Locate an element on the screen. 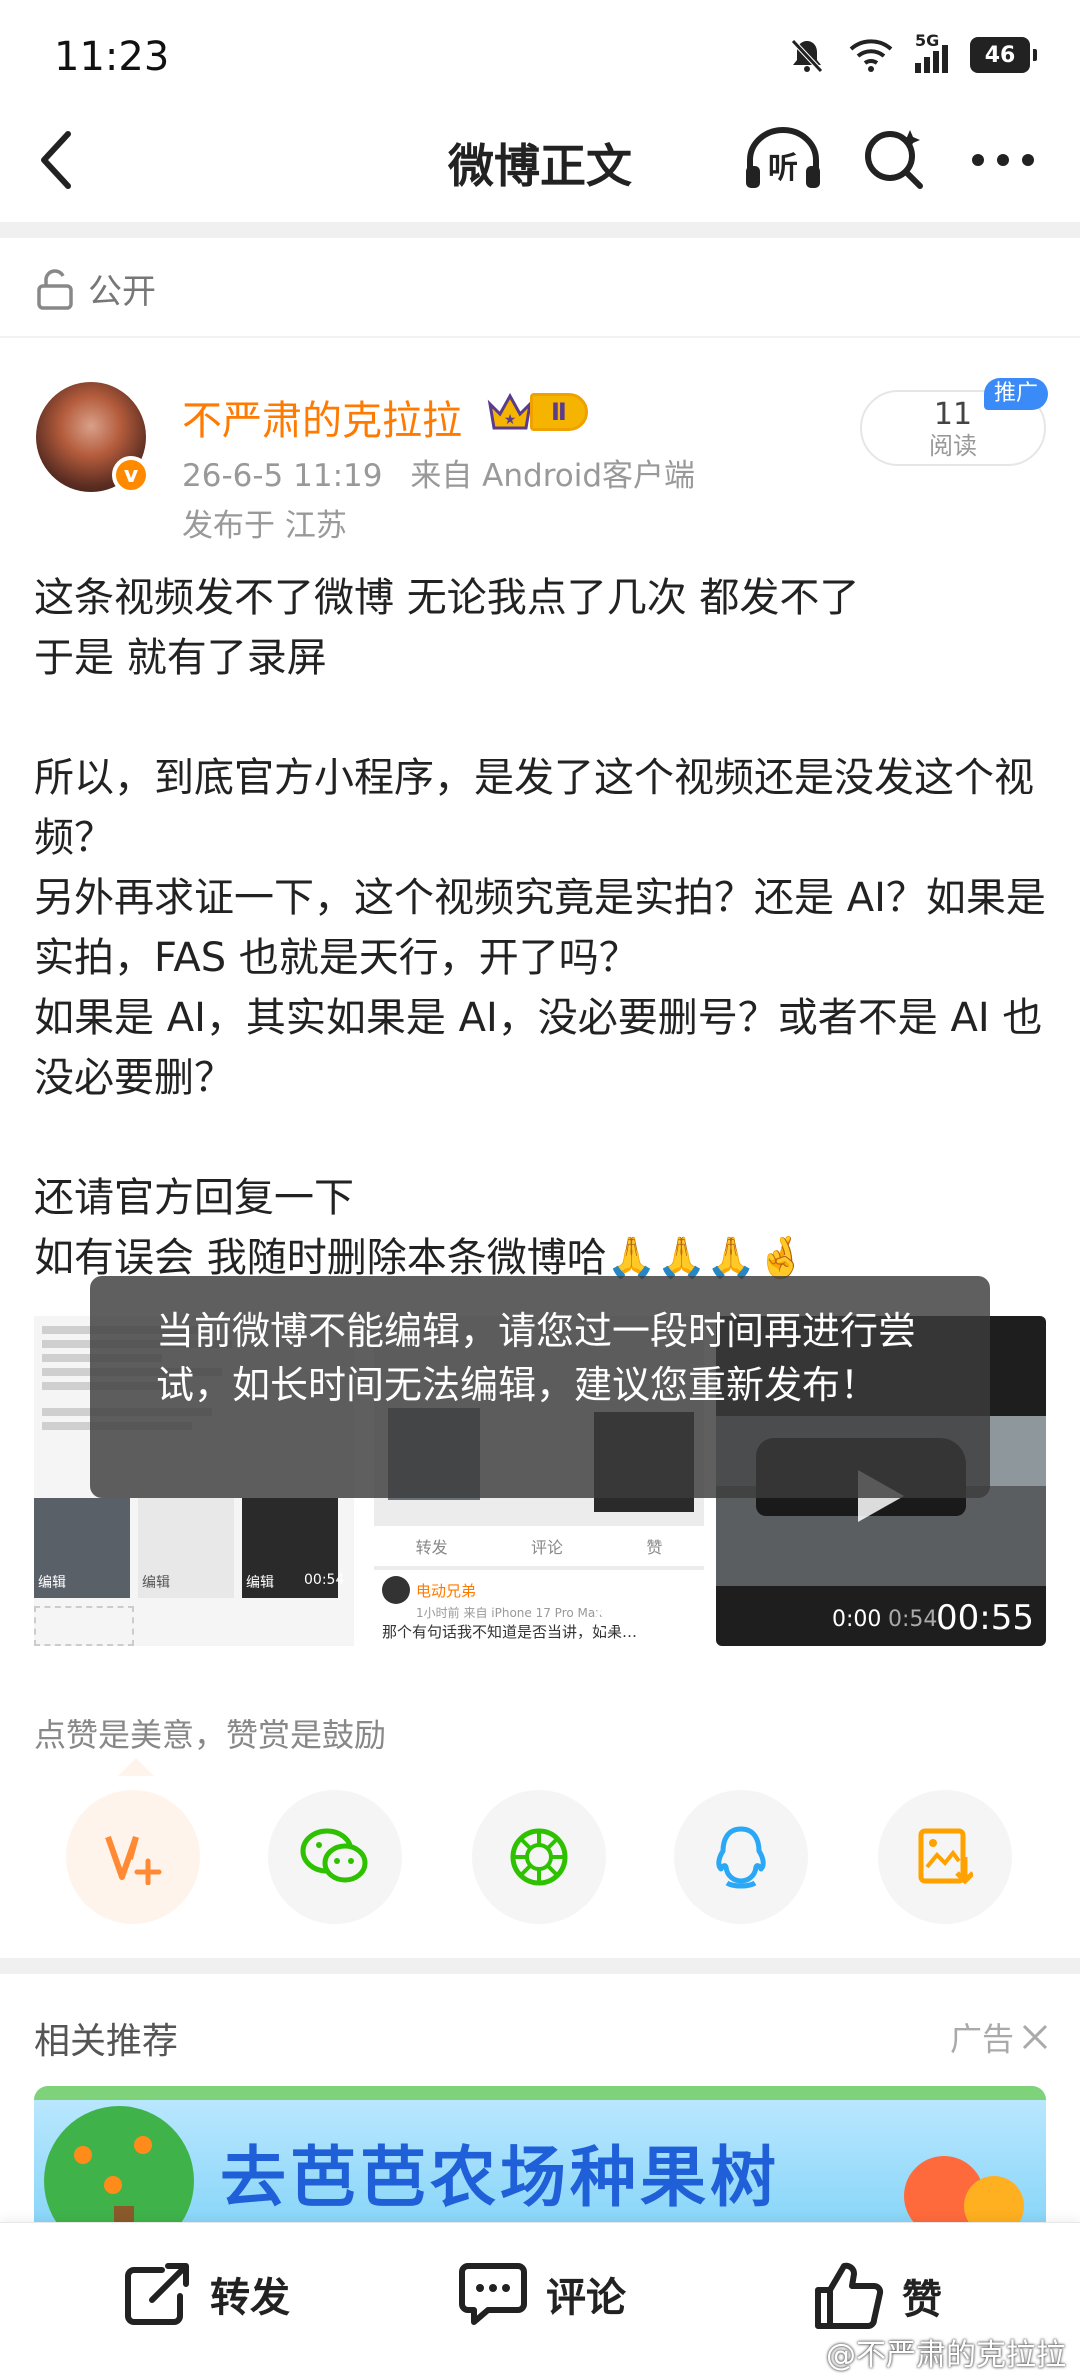 This screenshot has width=1080, height=2376. video-progress: 0:00 is located at coordinates (857, 1619).